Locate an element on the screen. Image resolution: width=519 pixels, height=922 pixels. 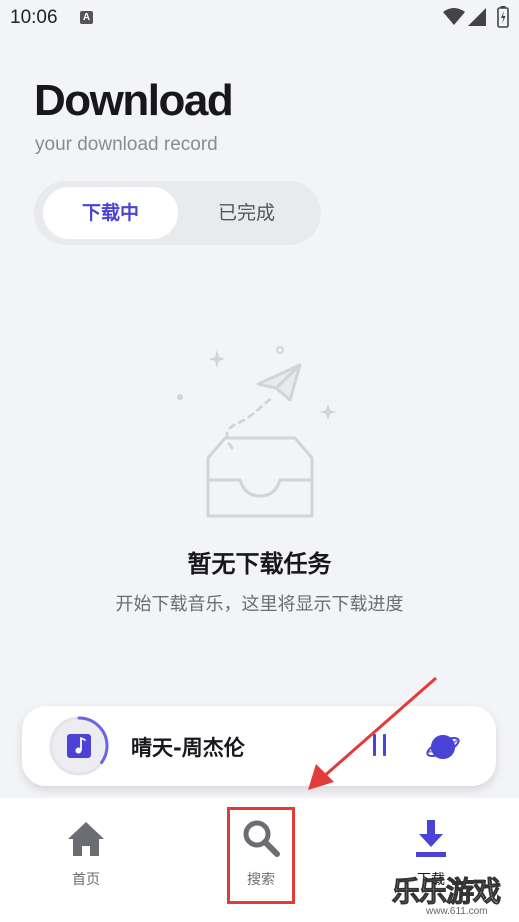
page-subtitle: your download record is located at coordinates (126, 144).